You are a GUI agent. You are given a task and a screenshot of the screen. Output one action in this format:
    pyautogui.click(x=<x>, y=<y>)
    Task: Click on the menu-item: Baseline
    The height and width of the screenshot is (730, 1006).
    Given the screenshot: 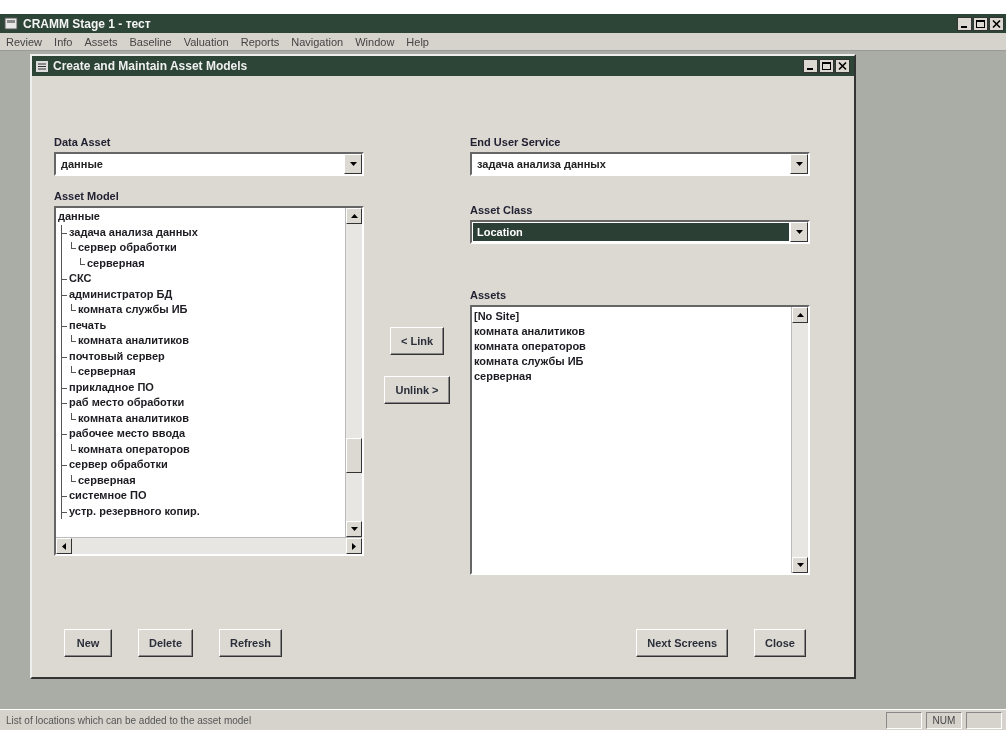 What is the action you would take?
    pyautogui.click(x=150, y=41)
    